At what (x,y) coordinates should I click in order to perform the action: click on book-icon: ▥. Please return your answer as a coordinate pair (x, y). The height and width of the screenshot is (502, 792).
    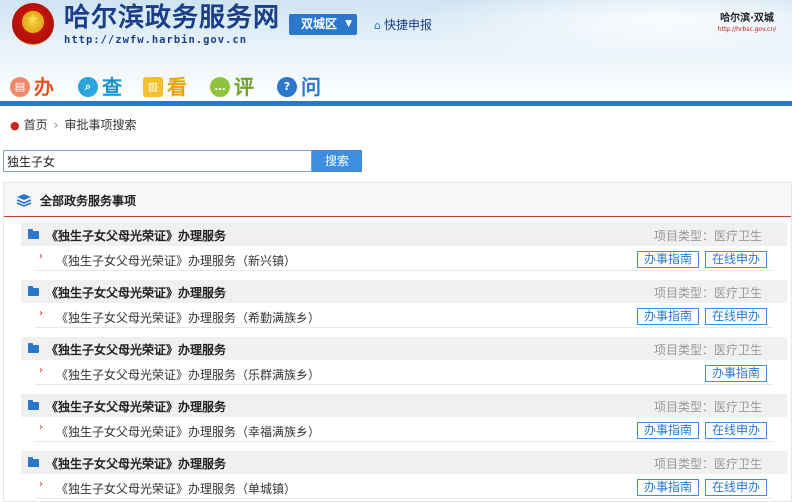
    Looking at the image, I should click on (153, 87).